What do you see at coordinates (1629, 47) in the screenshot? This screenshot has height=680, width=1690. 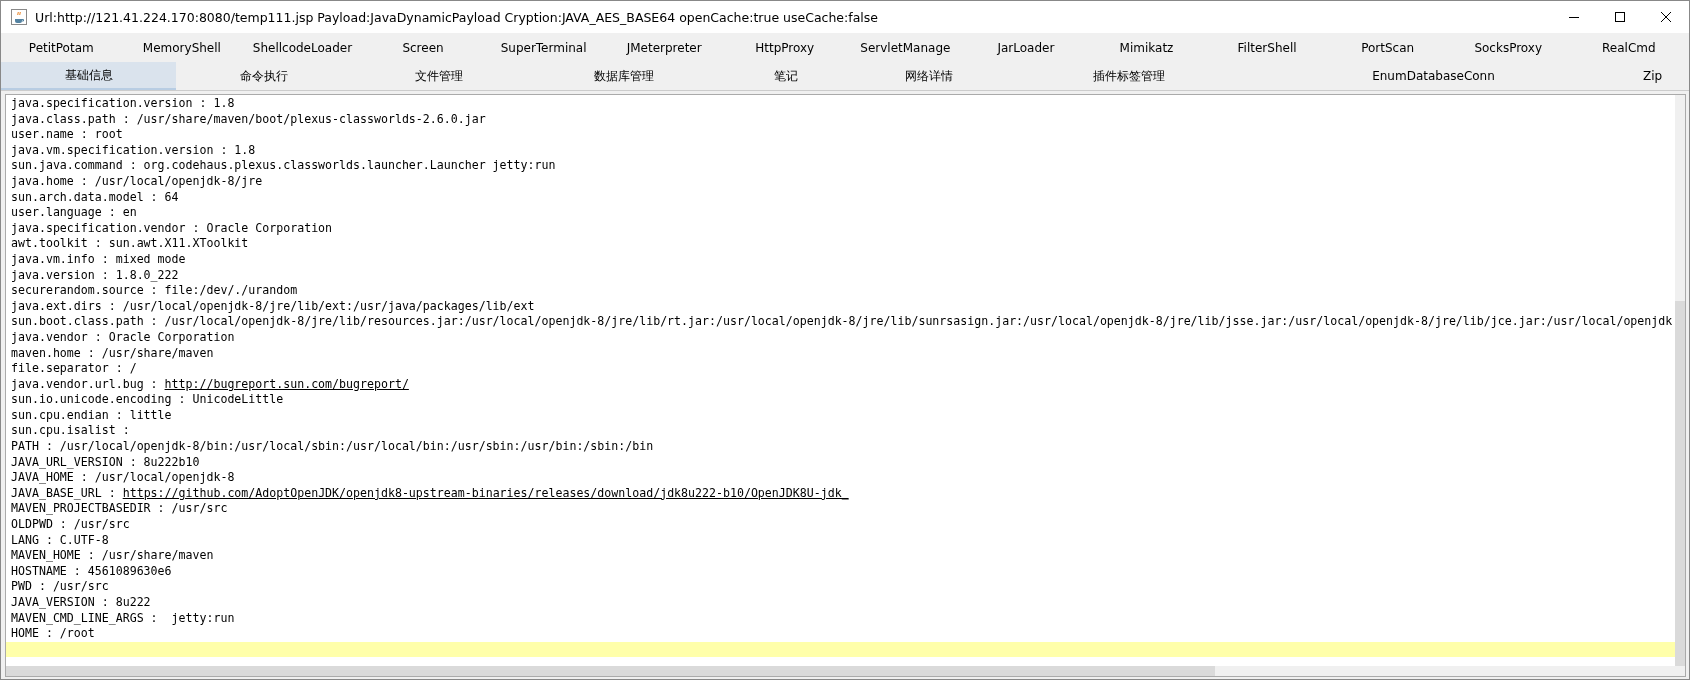 I see `tab: RealCmd` at bounding box center [1629, 47].